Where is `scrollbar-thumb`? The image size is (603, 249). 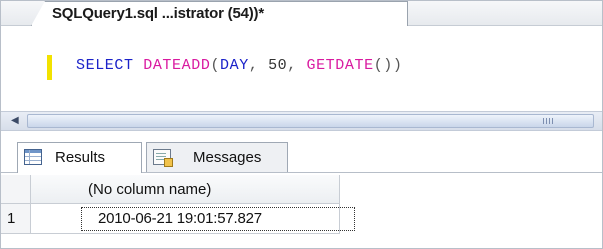 scrollbar-thumb is located at coordinates (310, 121).